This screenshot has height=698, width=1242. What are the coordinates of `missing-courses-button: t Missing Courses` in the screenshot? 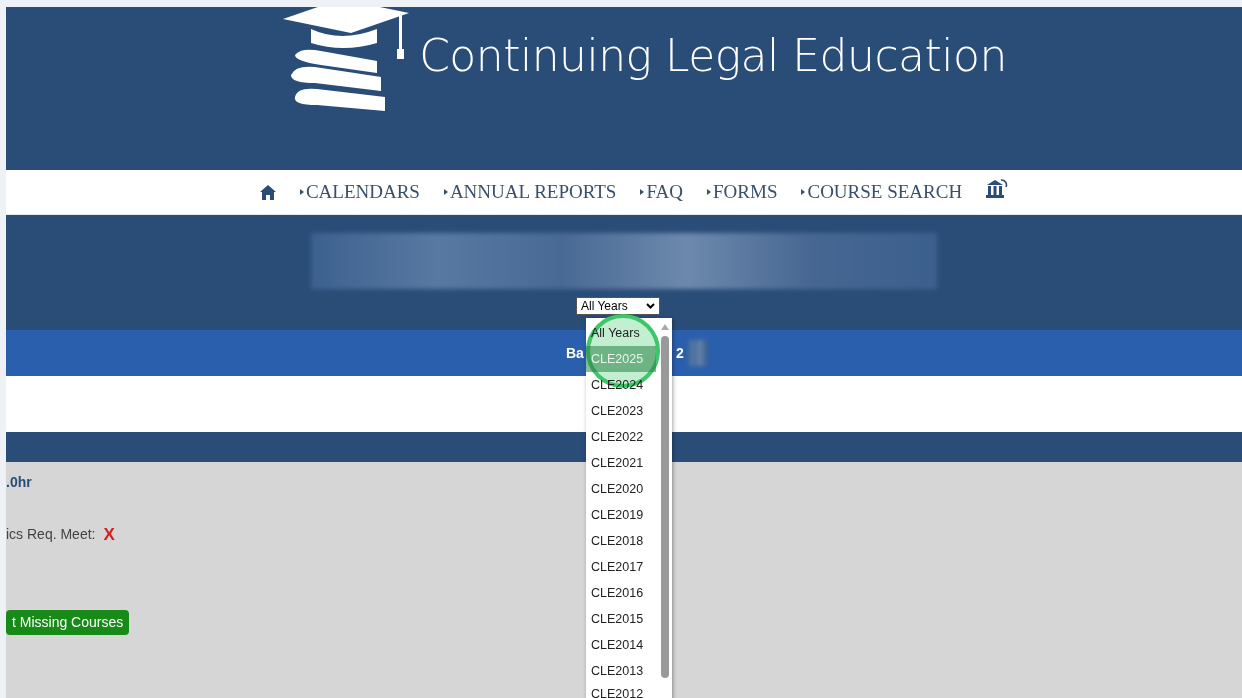 It's located at (68, 622).